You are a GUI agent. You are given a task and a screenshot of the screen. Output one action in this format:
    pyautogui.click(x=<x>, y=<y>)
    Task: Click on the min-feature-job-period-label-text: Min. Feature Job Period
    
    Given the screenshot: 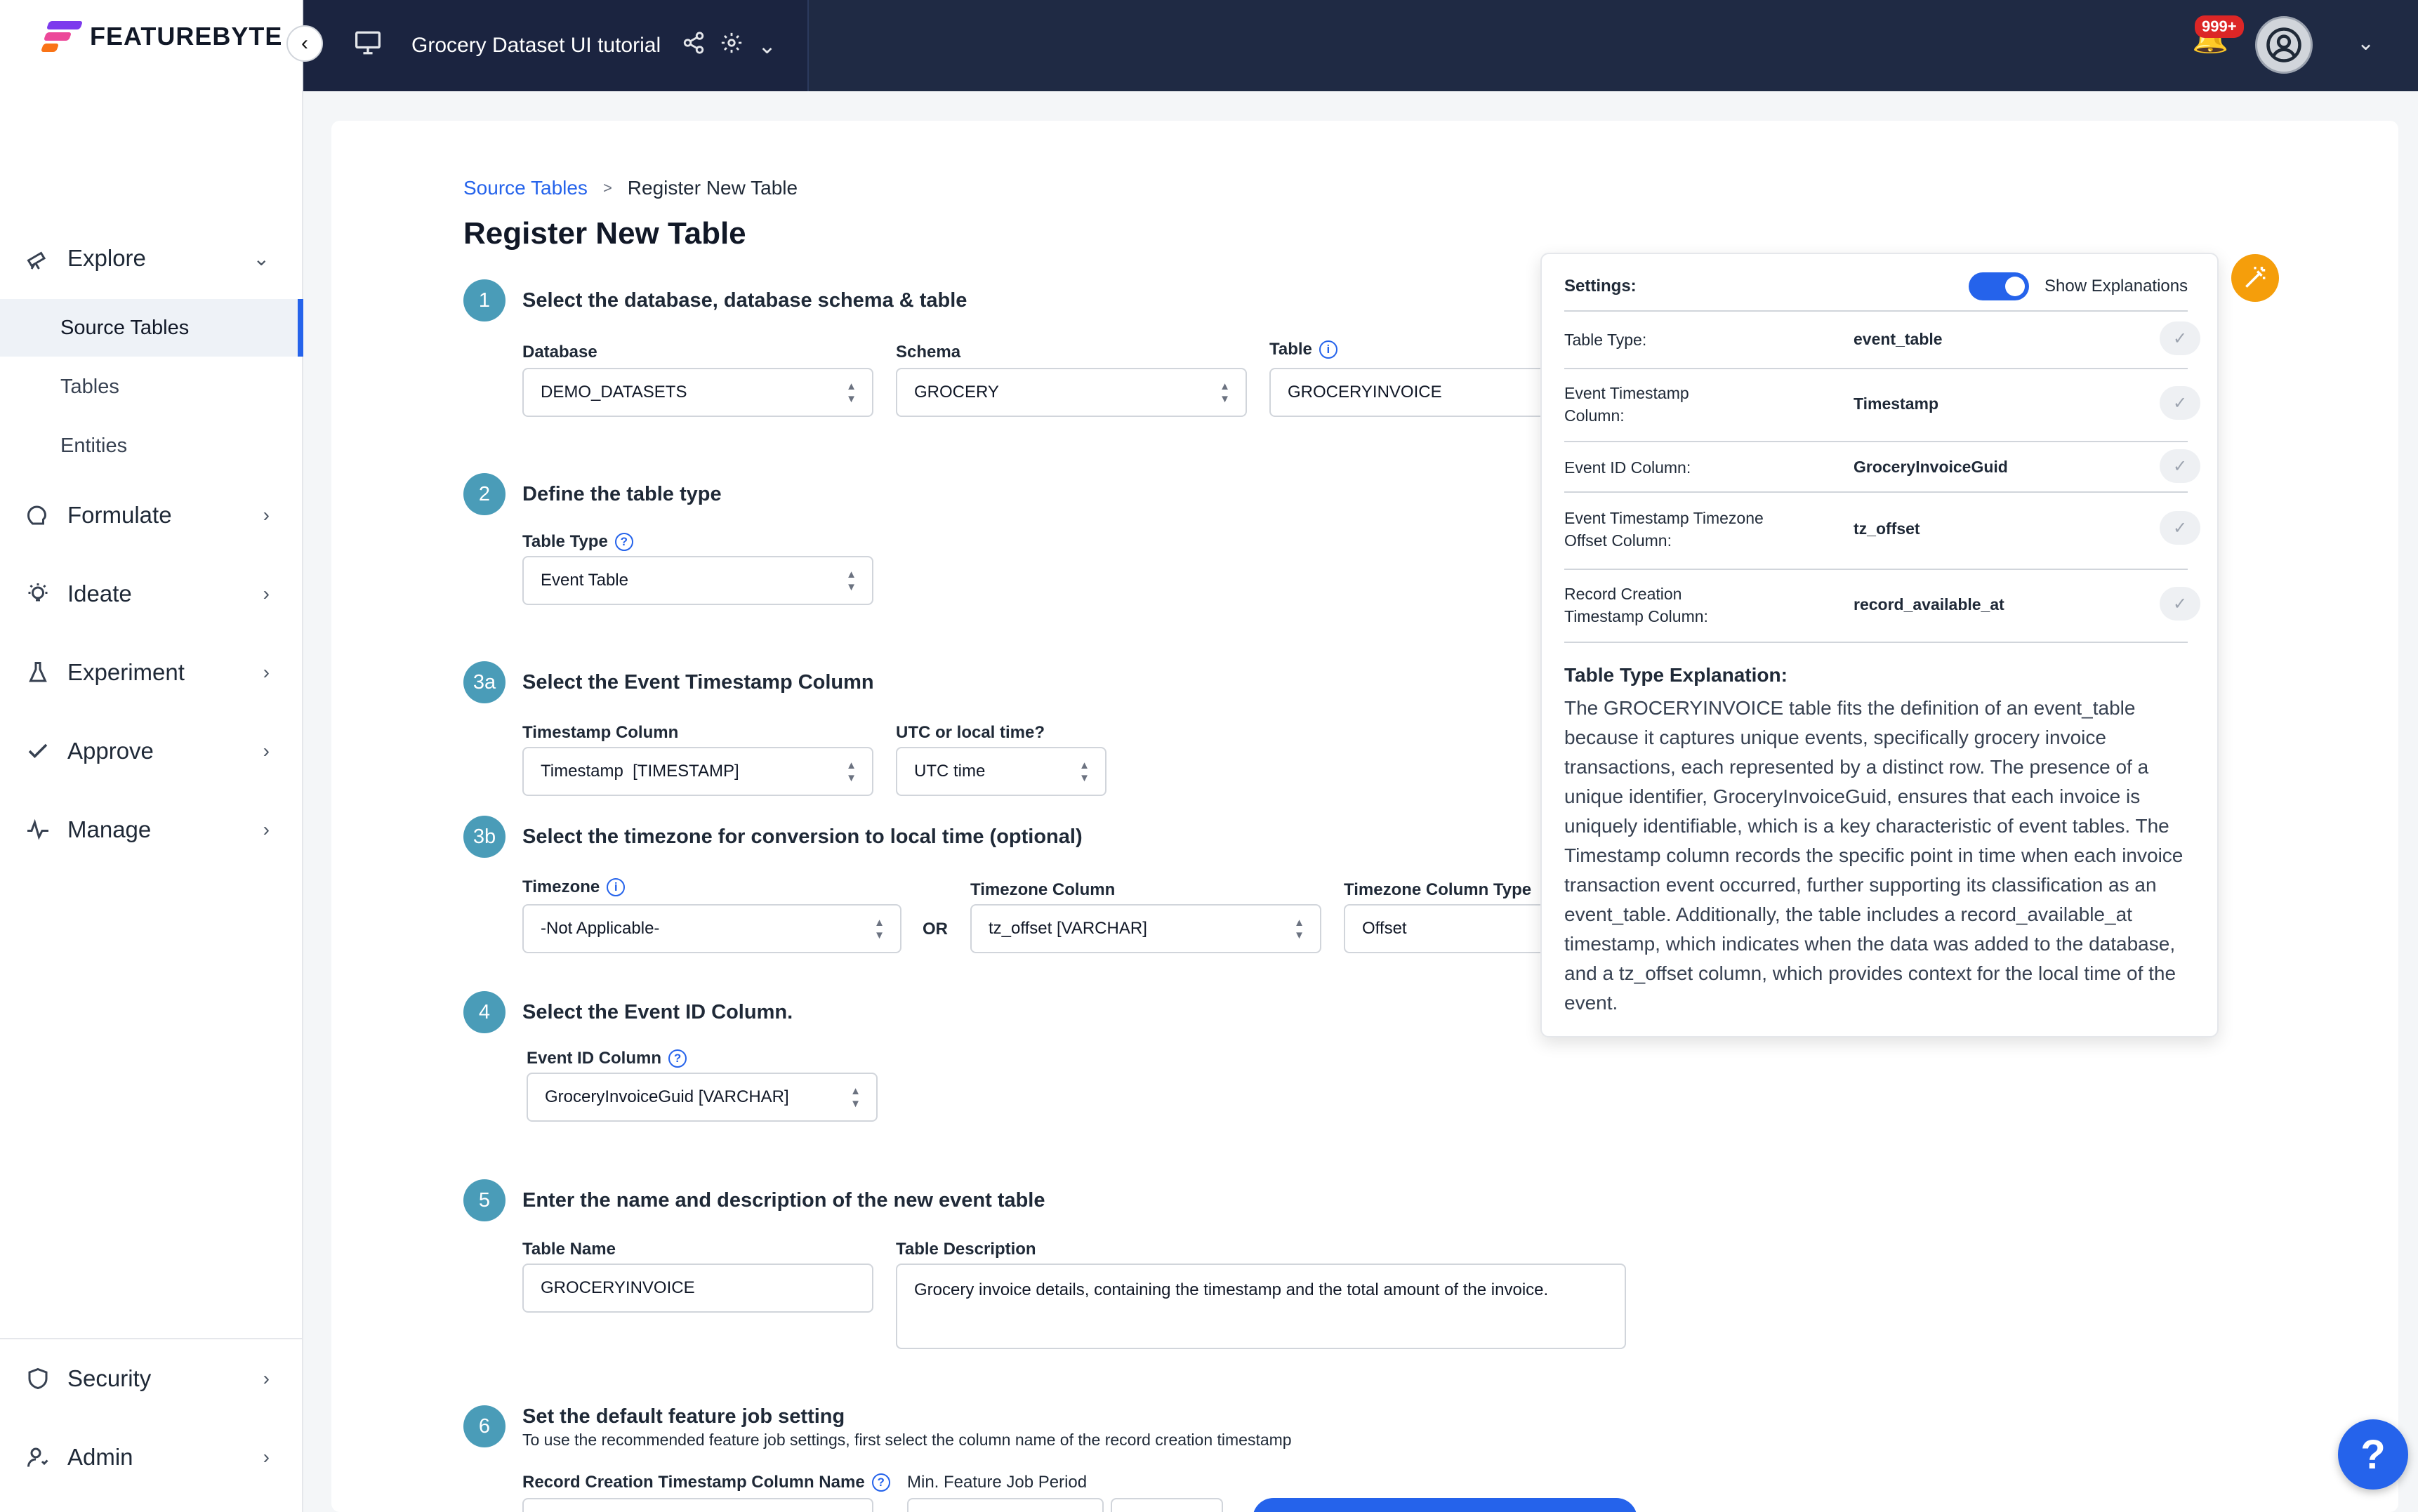 What is the action you would take?
    pyautogui.click(x=997, y=1482)
    